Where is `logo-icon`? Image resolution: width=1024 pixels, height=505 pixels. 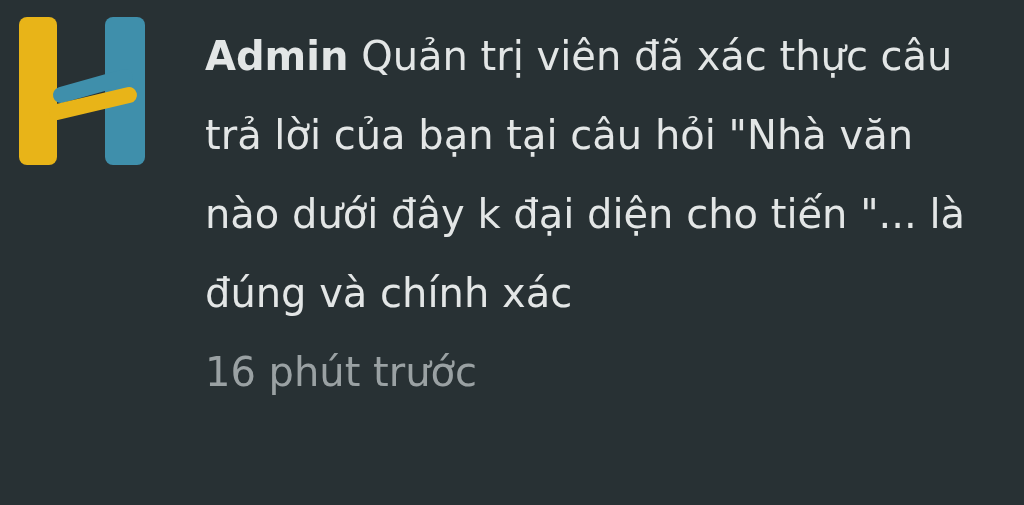 logo-icon is located at coordinates (82, 91).